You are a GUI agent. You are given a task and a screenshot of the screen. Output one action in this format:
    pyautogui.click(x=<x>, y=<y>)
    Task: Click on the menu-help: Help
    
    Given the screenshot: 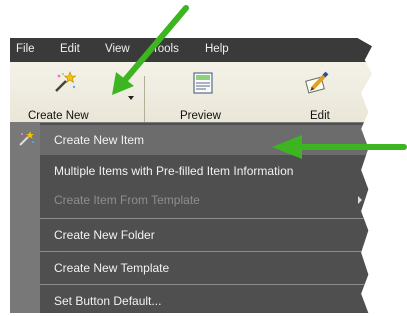 What is the action you would take?
    pyautogui.click(x=217, y=49)
    